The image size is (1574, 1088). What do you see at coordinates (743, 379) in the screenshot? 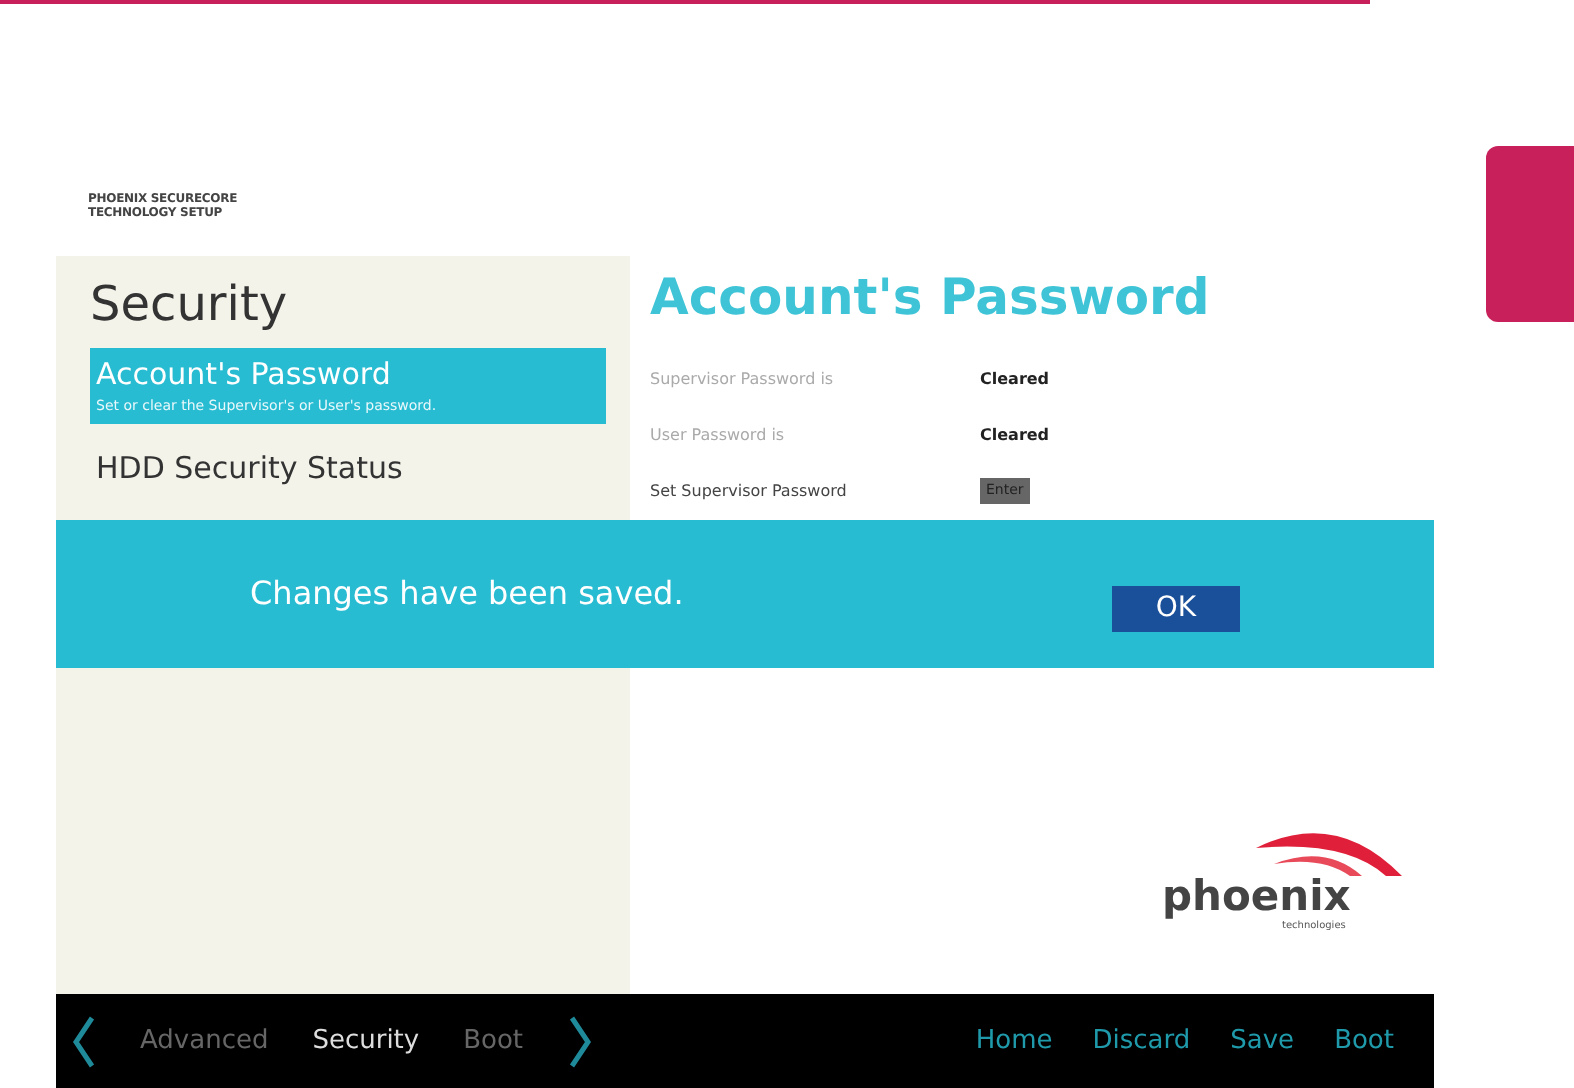
I see `field-label: Supervisor Password is` at bounding box center [743, 379].